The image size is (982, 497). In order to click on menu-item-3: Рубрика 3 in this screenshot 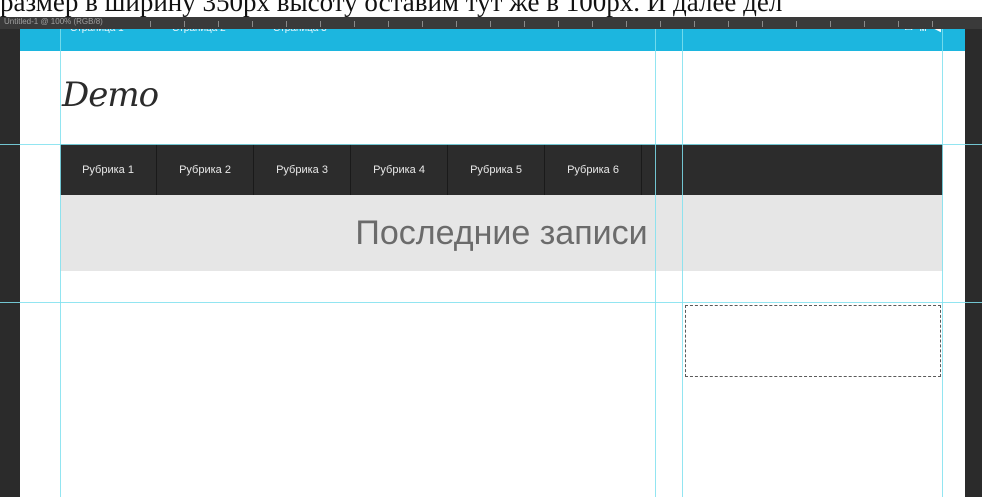, I will do `click(302, 169)`.